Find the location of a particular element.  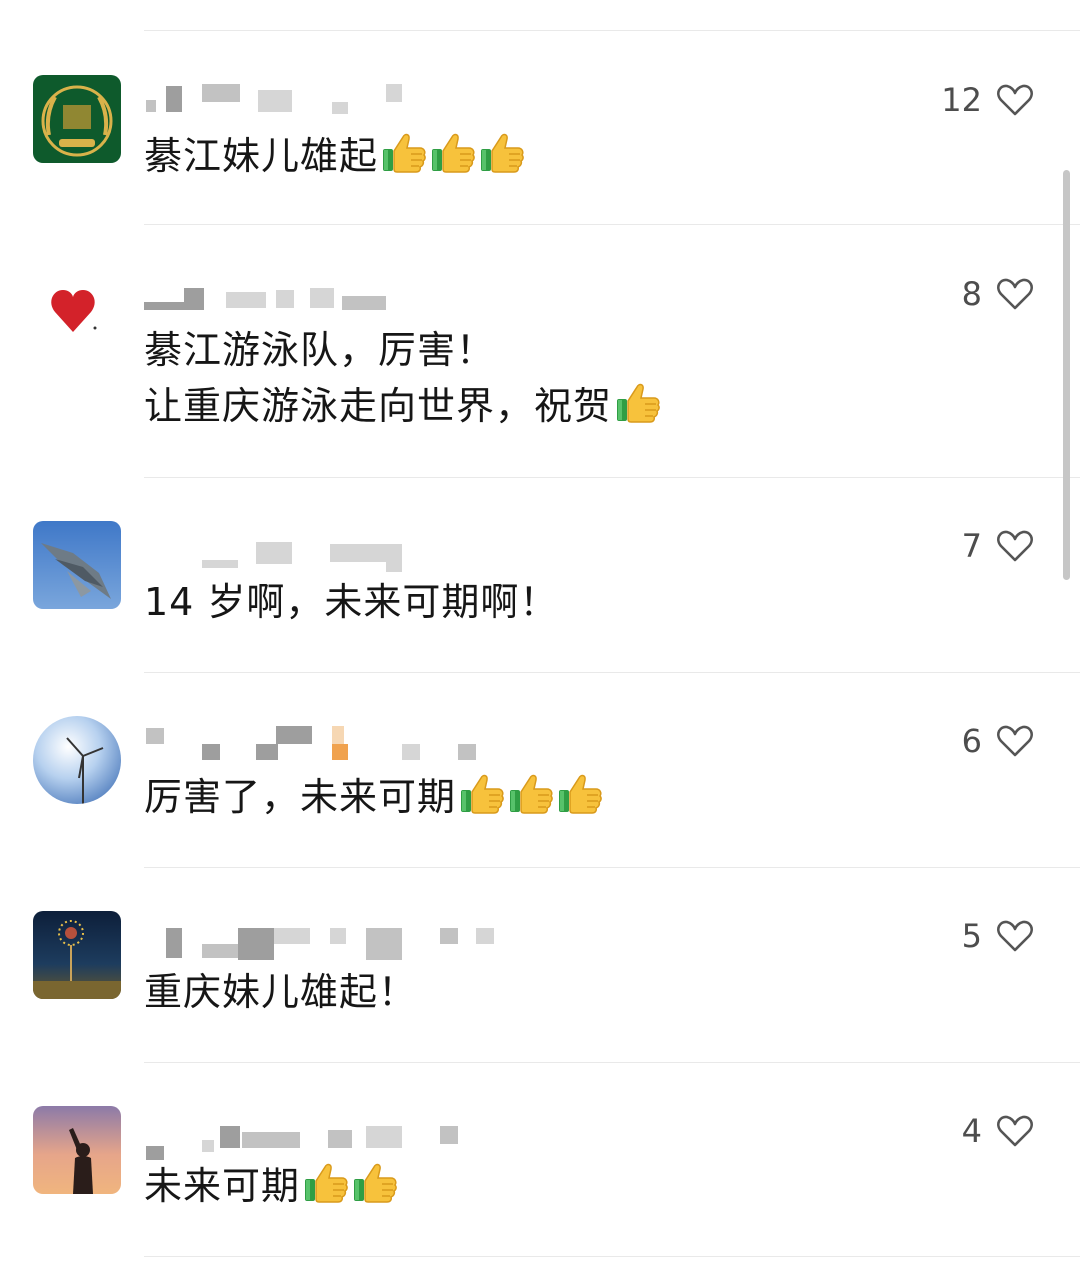

like-count: 8 is located at coordinates (971, 294).